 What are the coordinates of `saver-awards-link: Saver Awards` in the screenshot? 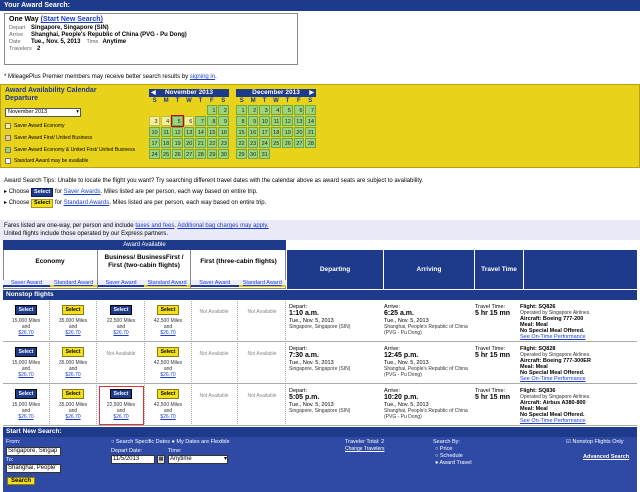 It's located at (82, 192).